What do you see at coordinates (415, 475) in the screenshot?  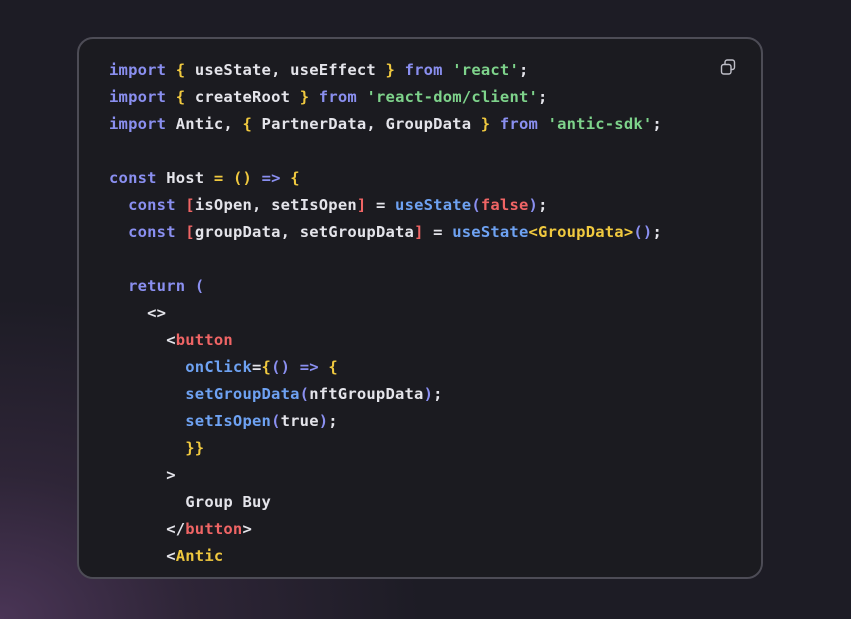 I see `code-line: >` at bounding box center [415, 475].